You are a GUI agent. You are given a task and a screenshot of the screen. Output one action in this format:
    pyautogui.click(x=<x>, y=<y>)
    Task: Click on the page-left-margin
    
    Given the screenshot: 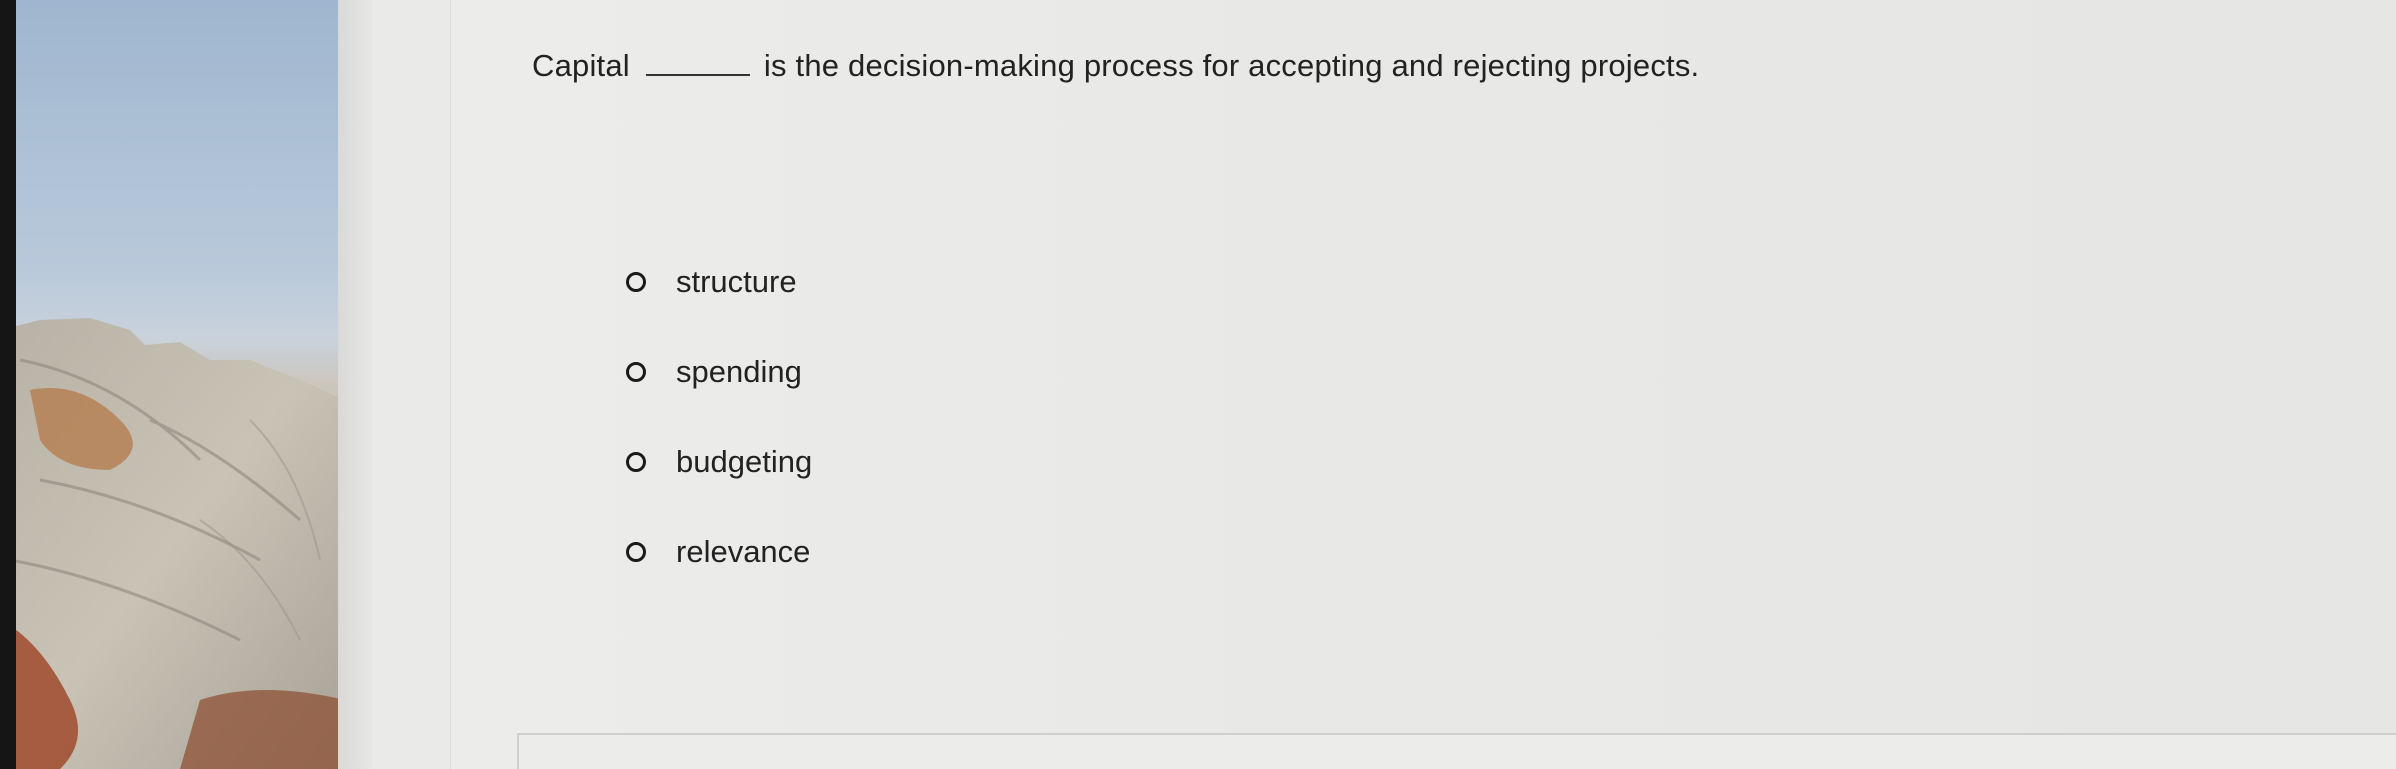 What is the action you would take?
    pyautogui.click(x=411, y=384)
    